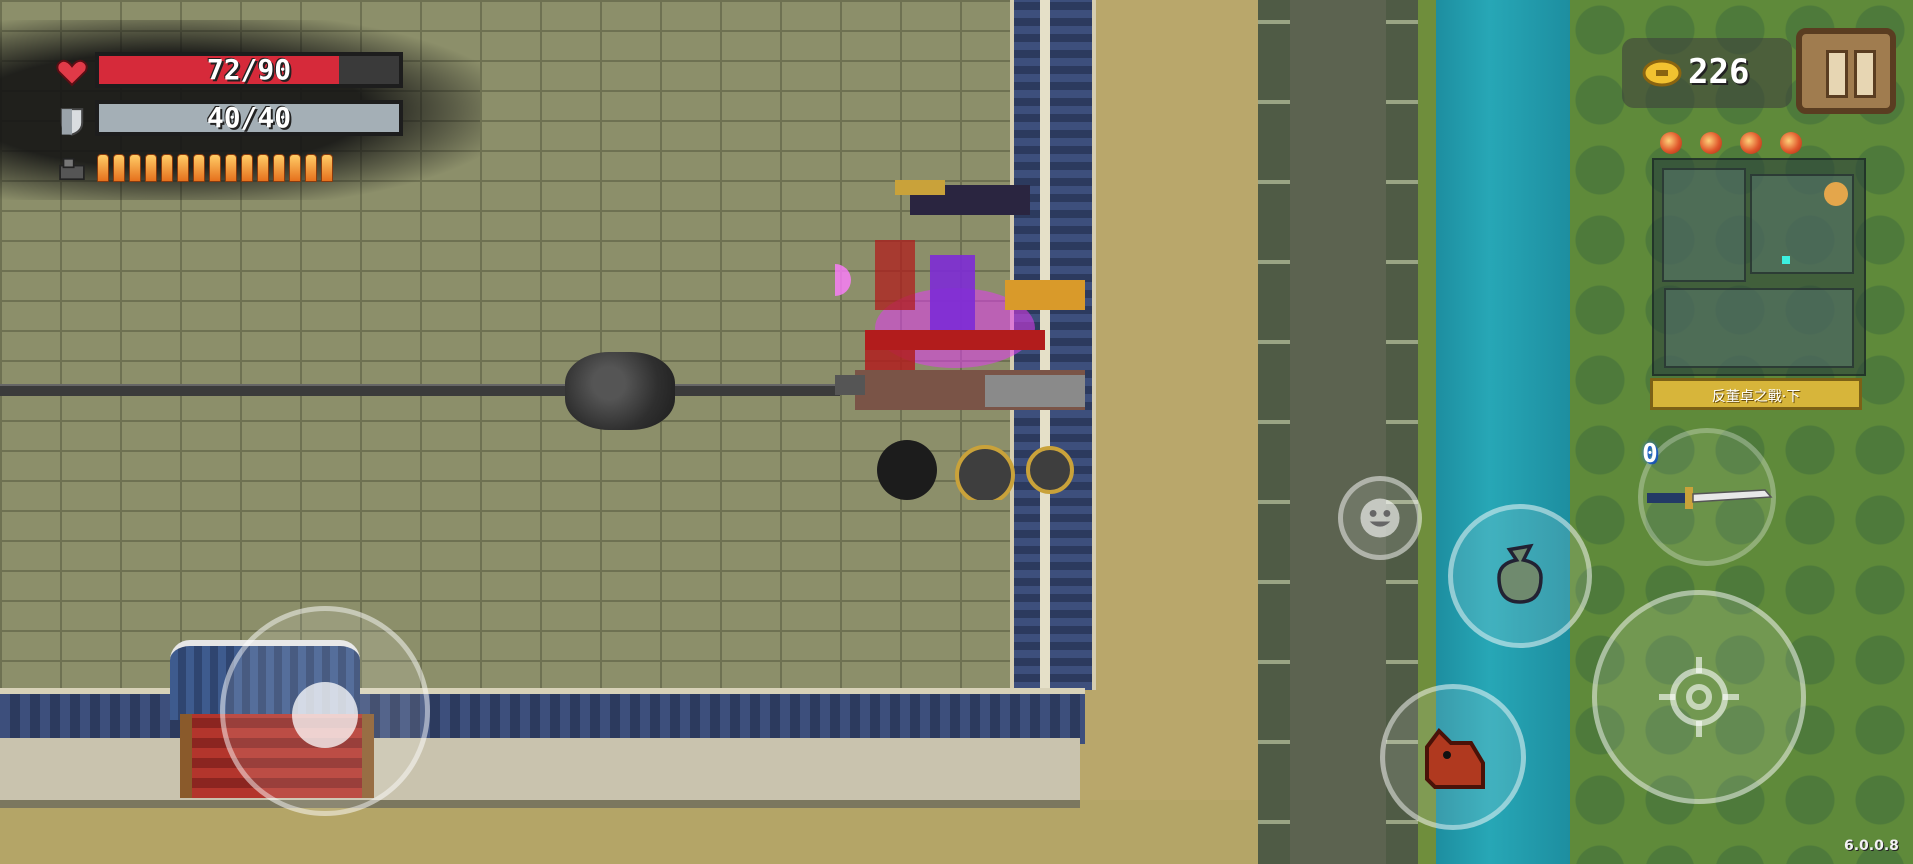  I want to click on cannon-rail, so click(420, 390).